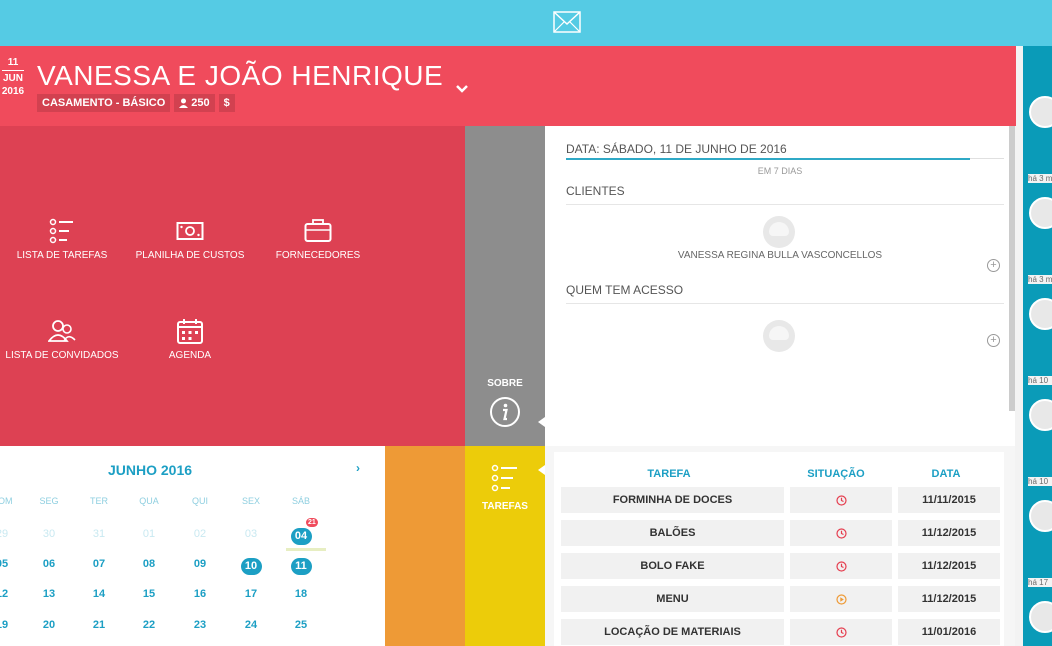 This screenshot has width=1052, height=646. I want to click on play-icon, so click(841, 599).